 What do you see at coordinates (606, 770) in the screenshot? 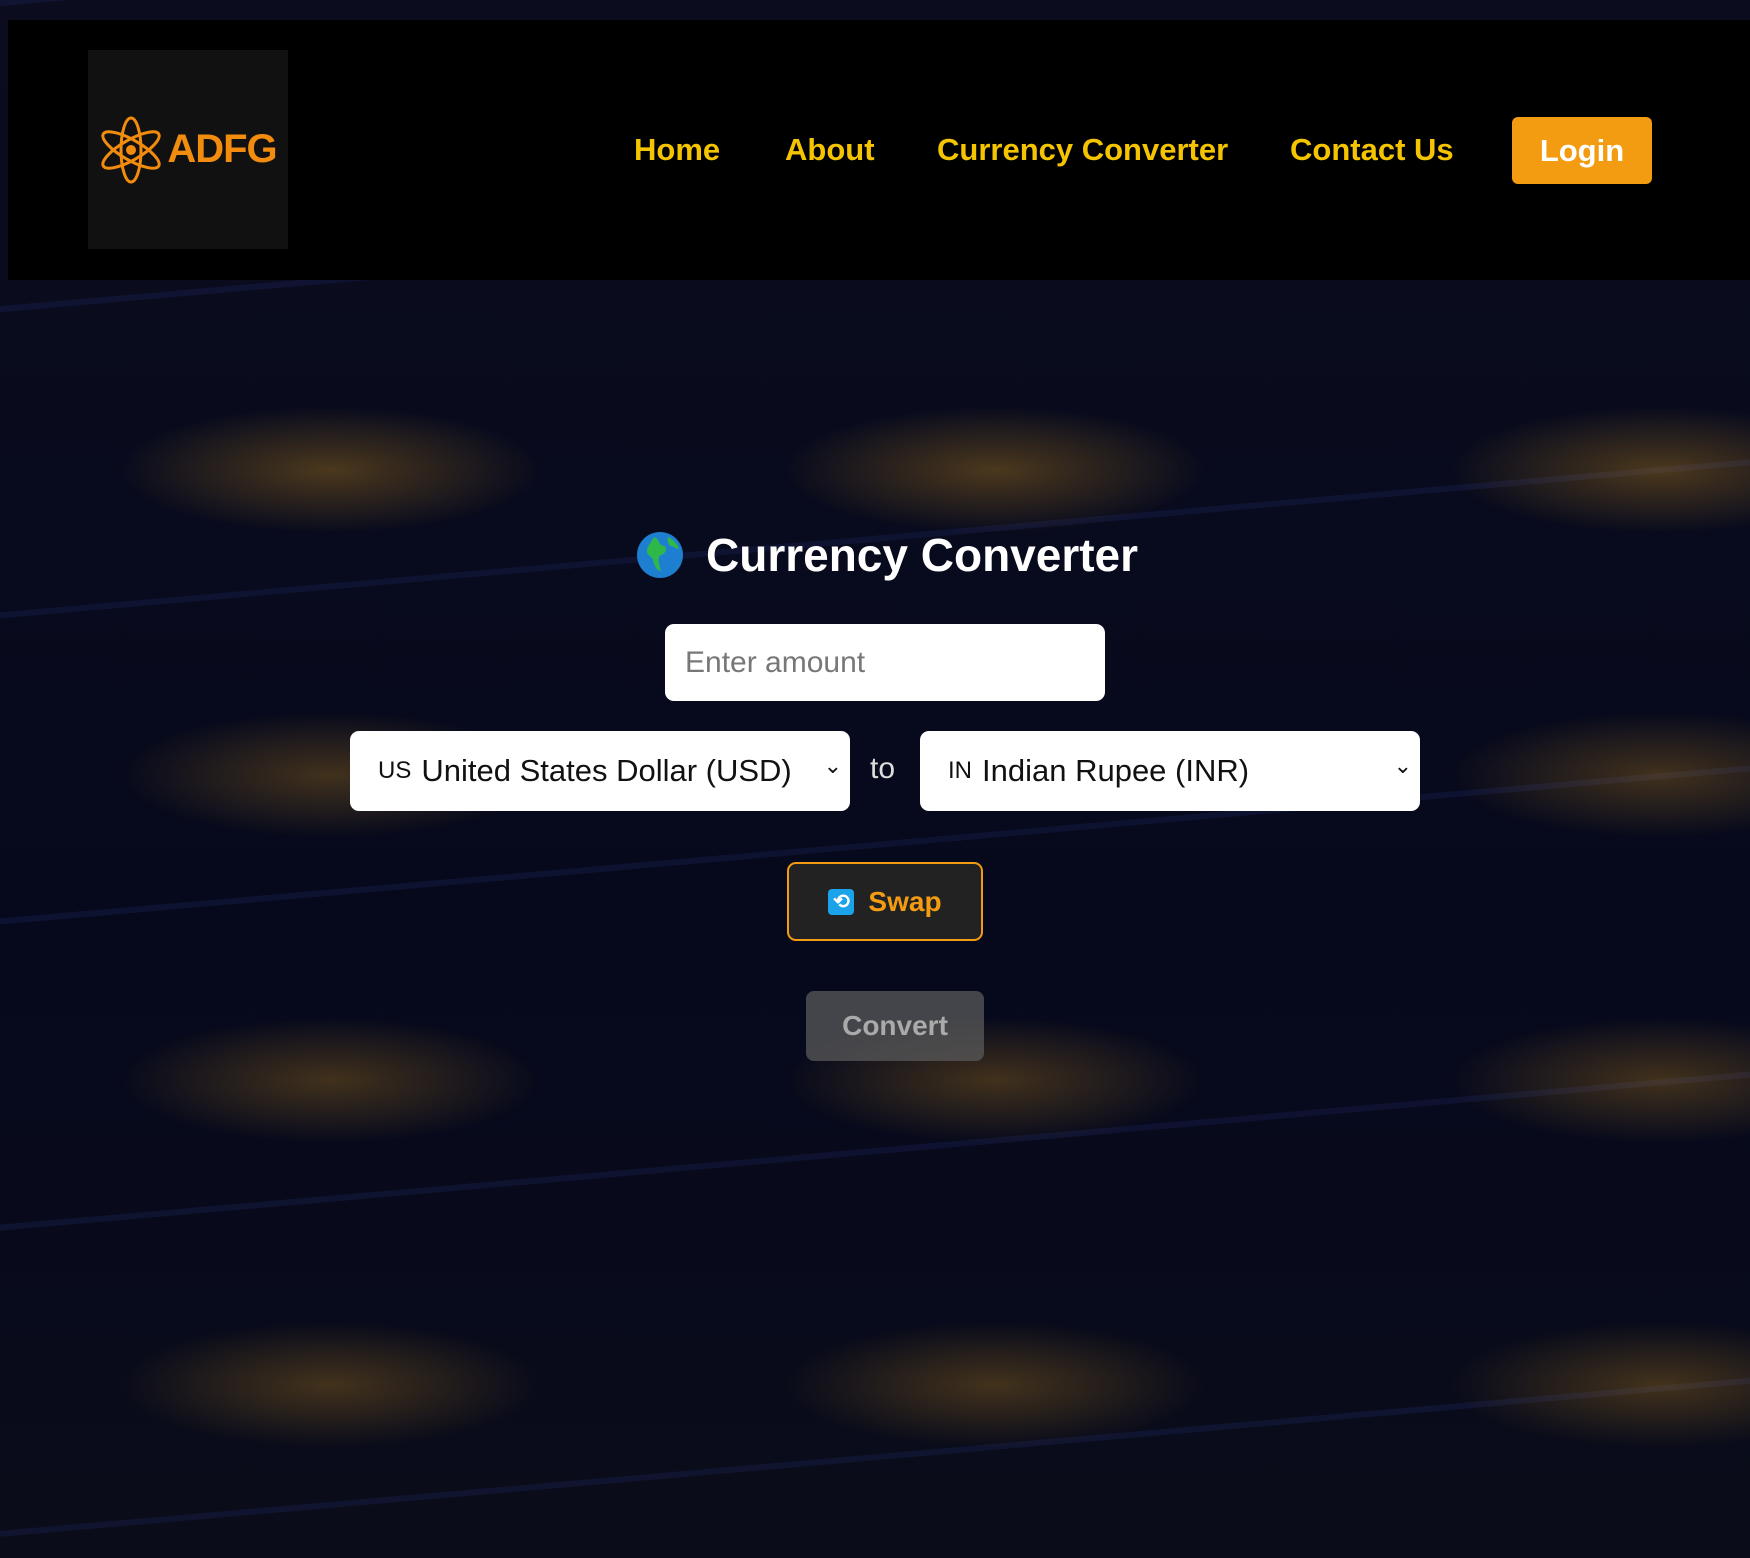
I see `from-currency-label: United States Dollar (USD)` at bounding box center [606, 770].